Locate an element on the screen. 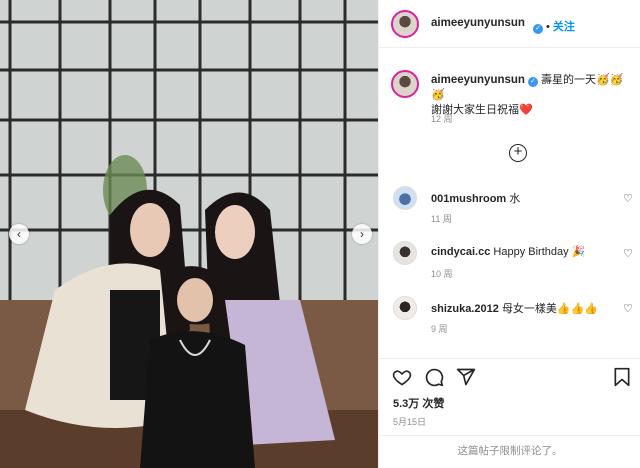  chevron-left-icon: ‹ is located at coordinates (19, 234).